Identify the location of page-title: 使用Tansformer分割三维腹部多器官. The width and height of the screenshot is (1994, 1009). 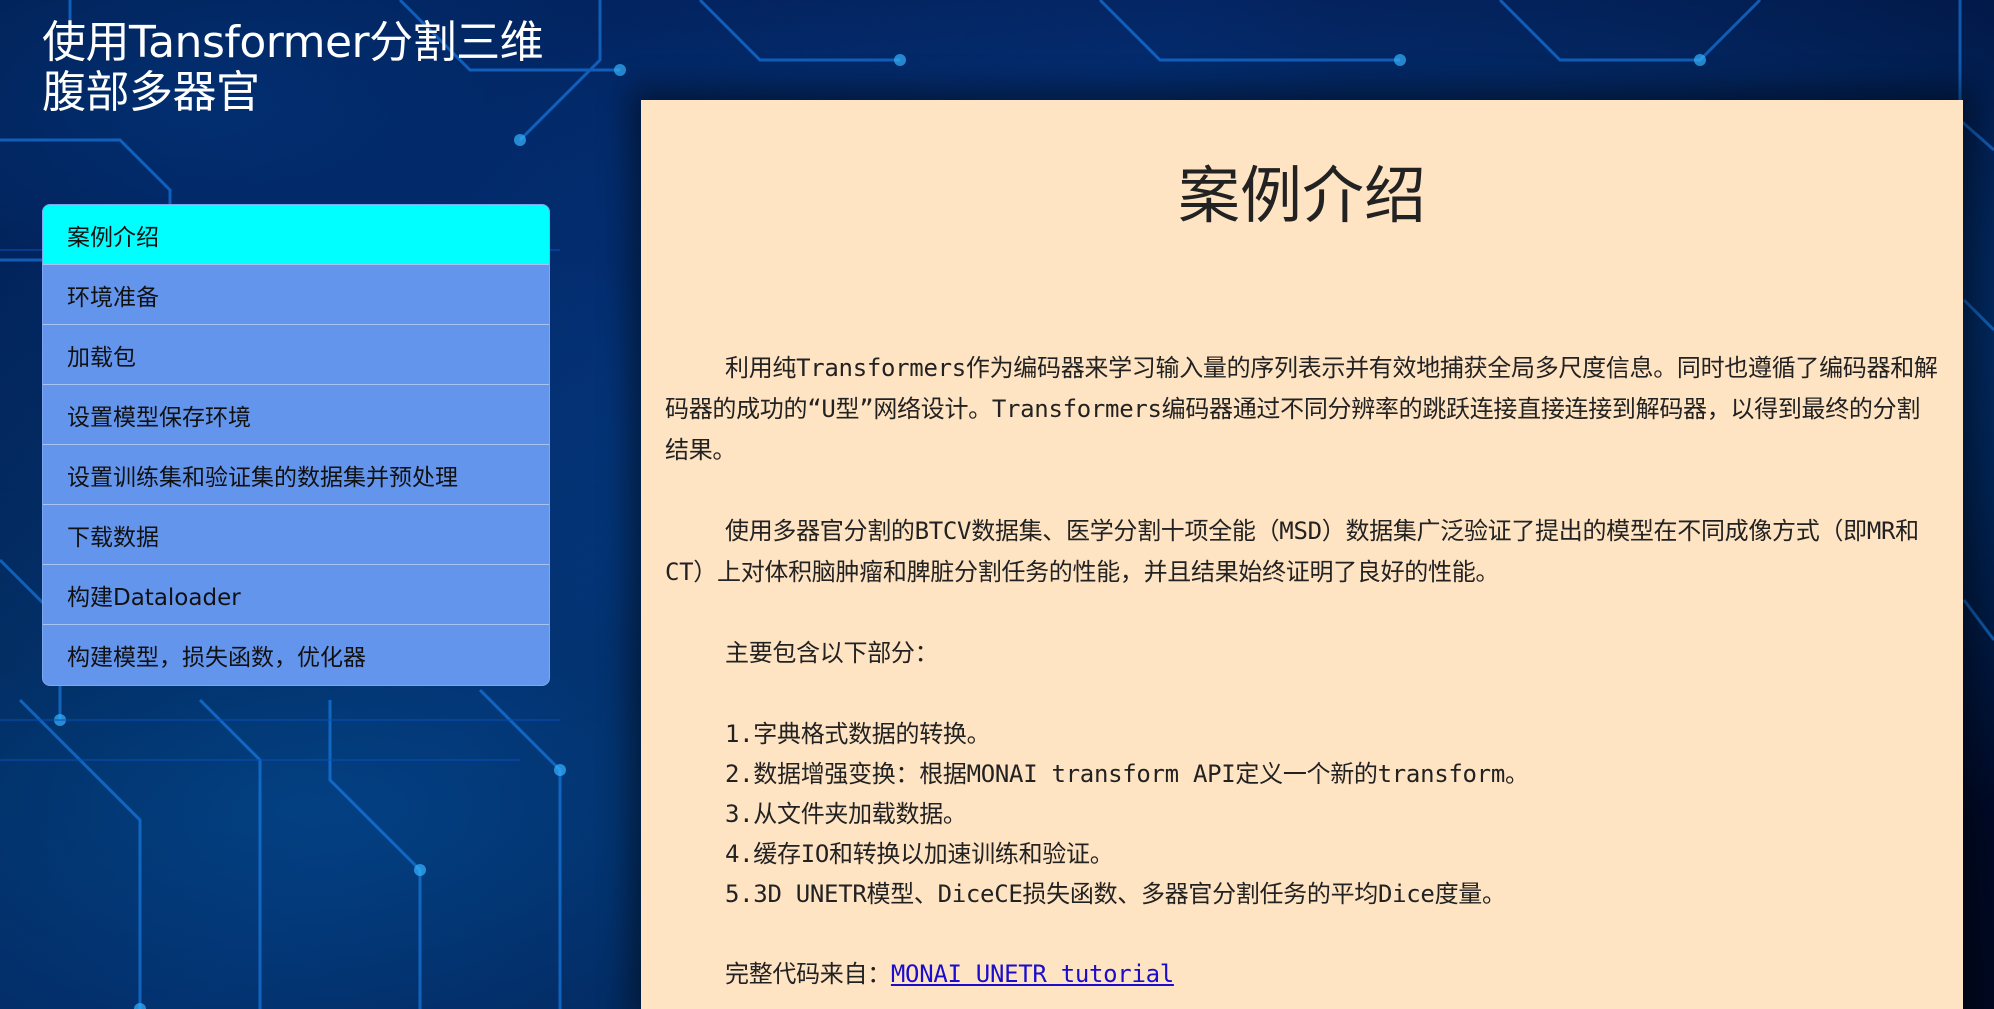
(293, 67).